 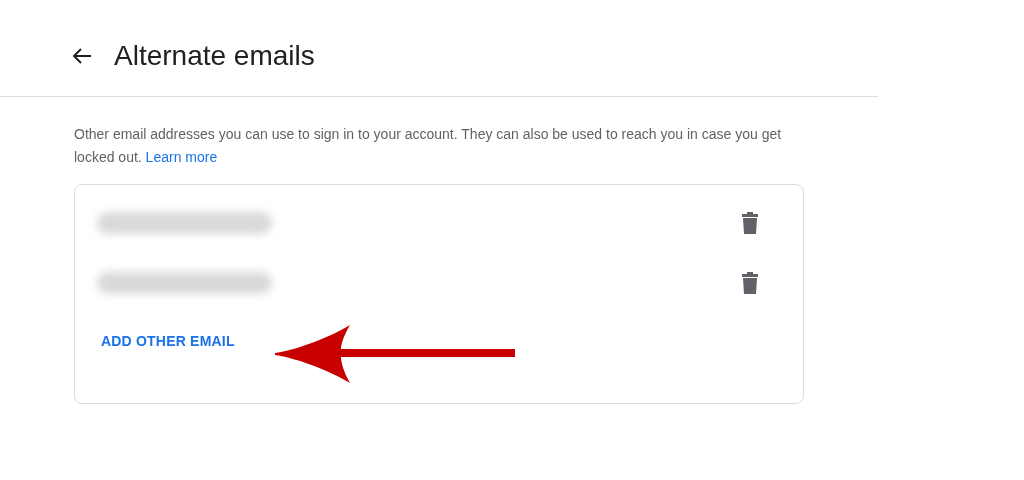 I want to click on add-email-button: ADD OTHER EMAIL, so click(x=168, y=341).